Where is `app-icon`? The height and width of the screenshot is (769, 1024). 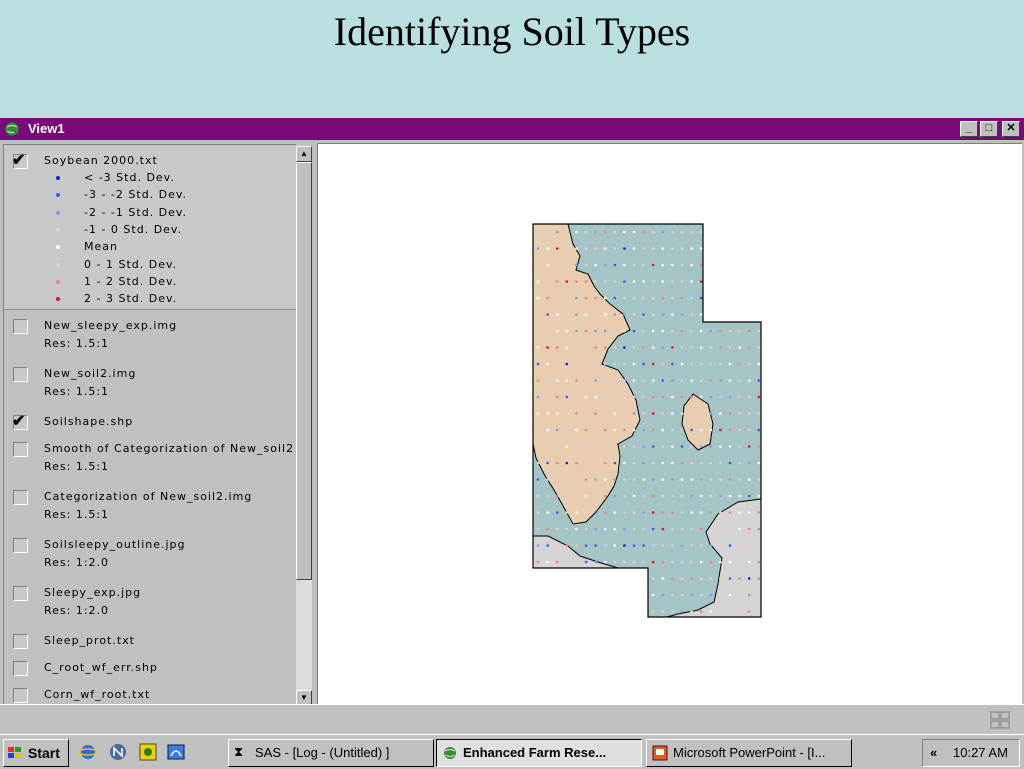 app-icon is located at coordinates (148, 752).